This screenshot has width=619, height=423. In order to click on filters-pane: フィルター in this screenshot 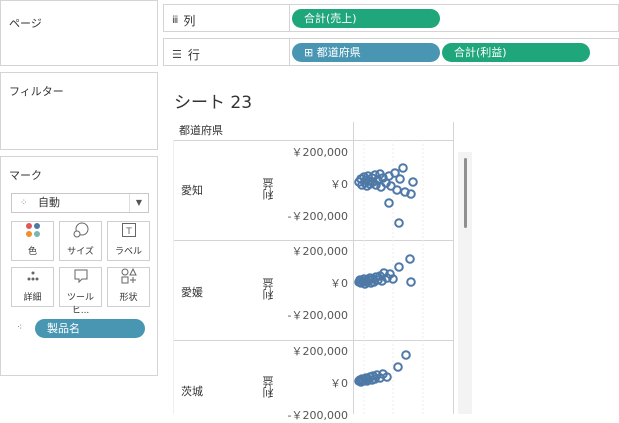, I will do `click(79, 111)`.